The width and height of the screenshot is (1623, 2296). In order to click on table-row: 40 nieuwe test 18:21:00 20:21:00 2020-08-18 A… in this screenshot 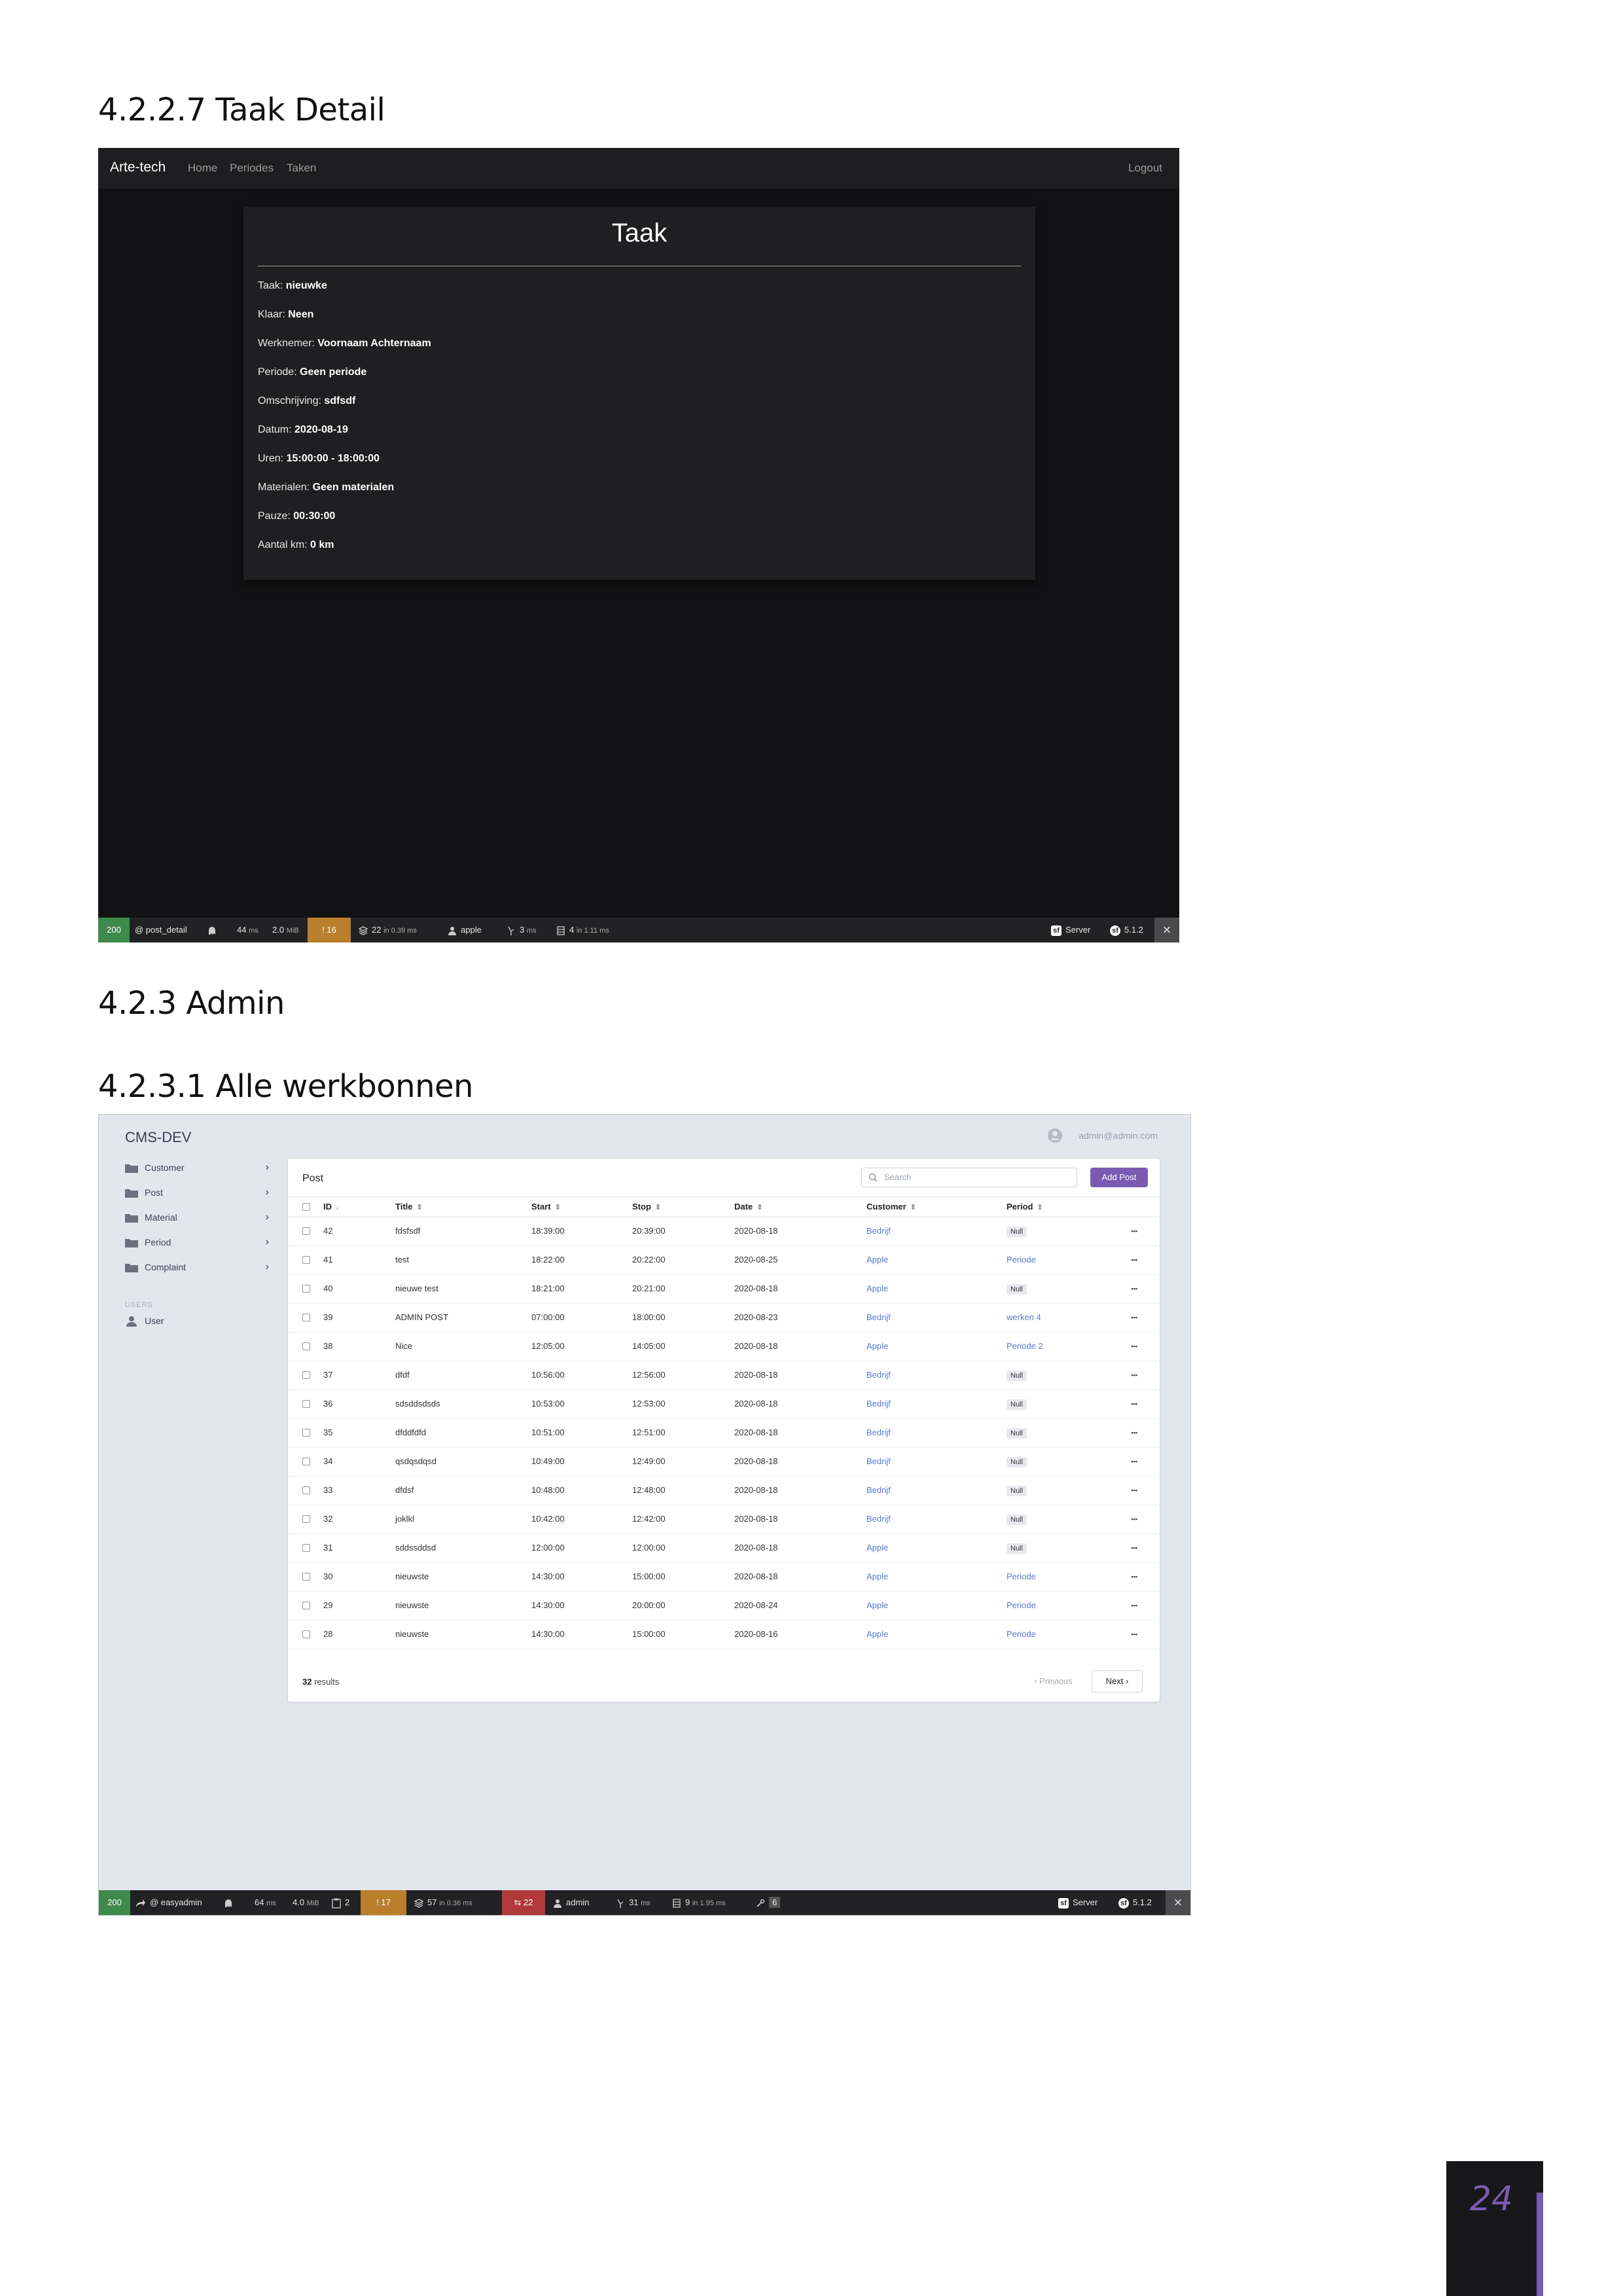, I will do `click(724, 1289)`.